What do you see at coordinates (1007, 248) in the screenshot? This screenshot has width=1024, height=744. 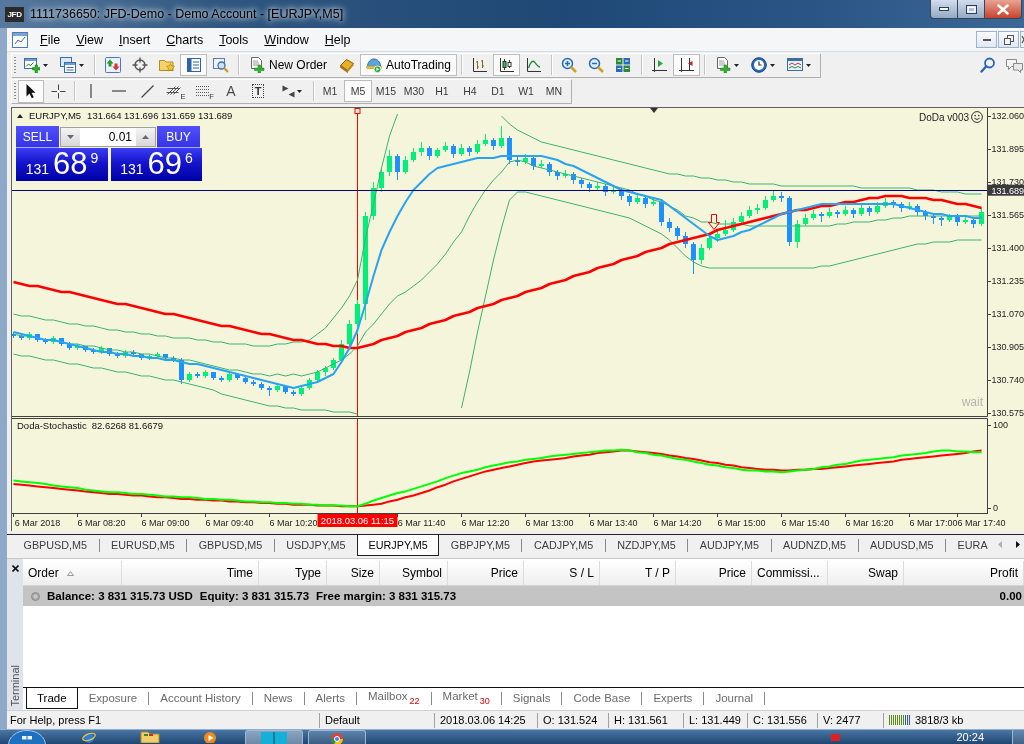 I see `price-axis-label: 131.400` at bounding box center [1007, 248].